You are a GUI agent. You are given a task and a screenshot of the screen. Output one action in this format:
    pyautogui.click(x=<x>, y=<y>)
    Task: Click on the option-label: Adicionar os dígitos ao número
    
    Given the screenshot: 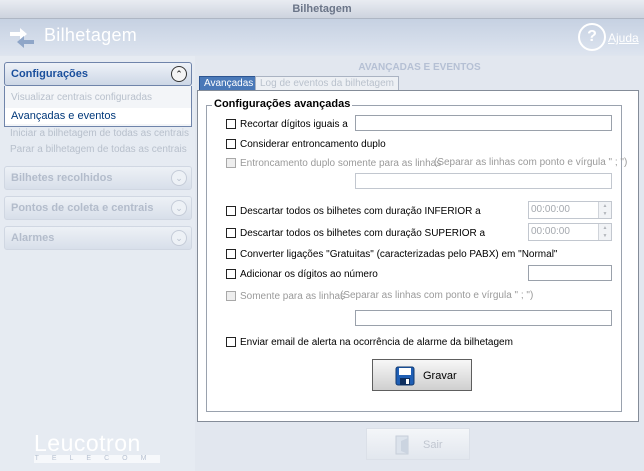 What is the action you would take?
    pyautogui.click(x=309, y=274)
    